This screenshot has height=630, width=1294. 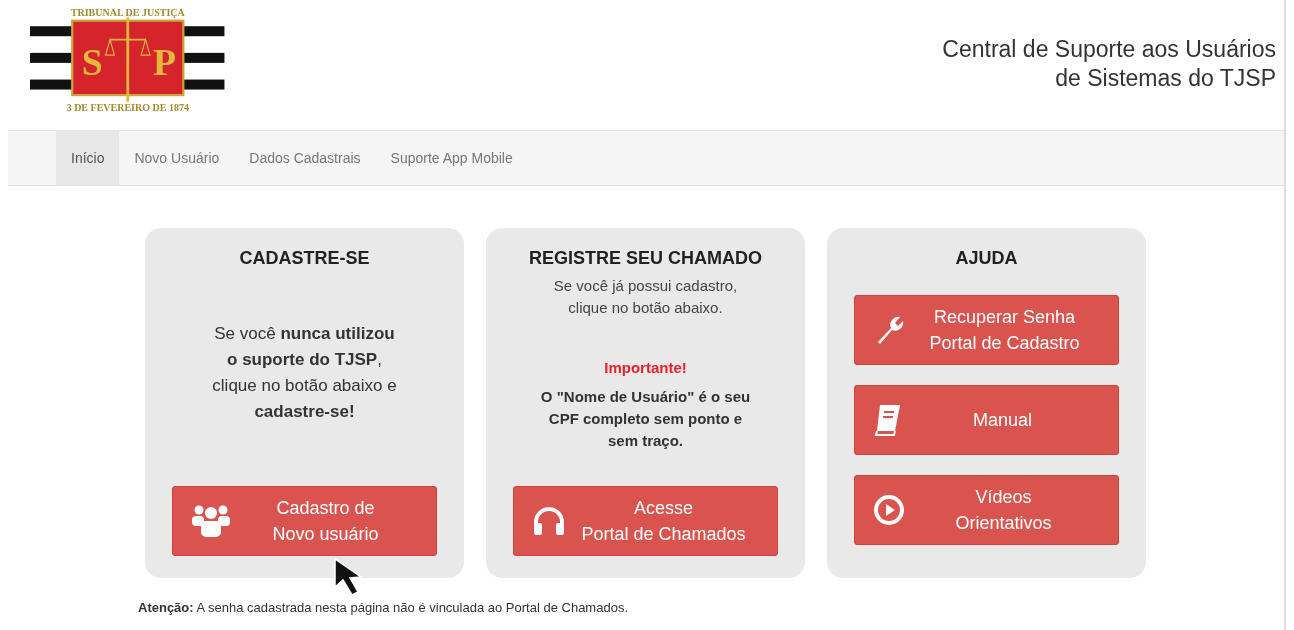 I want to click on action-button: Manual, so click(x=986, y=420).